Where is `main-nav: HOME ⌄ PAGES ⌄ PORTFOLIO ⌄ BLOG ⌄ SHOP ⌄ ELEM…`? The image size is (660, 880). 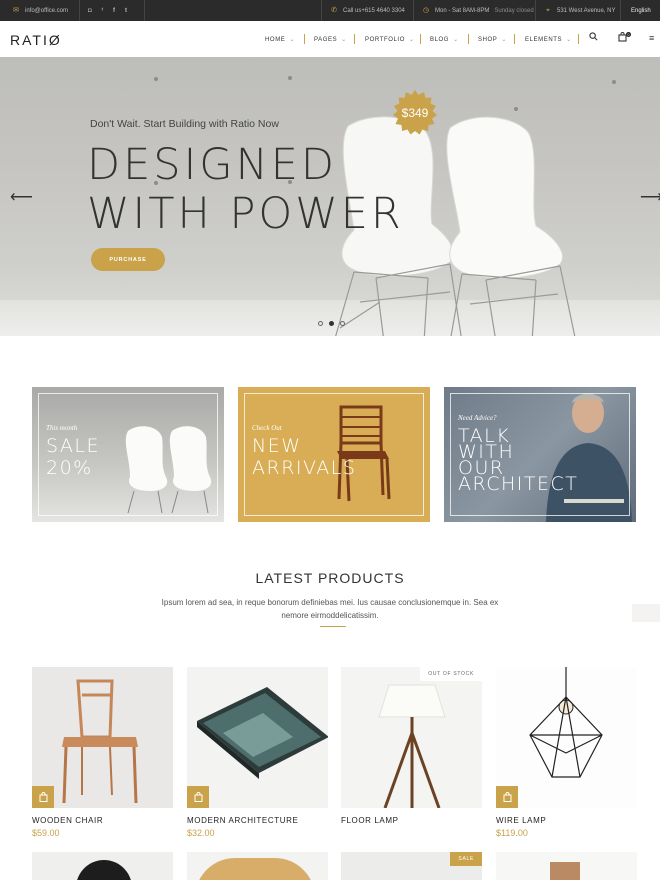
main-nav: HOME ⌄ PAGES ⌄ PORTFOLIO ⌄ BLOG ⌄ SHOP ⌄ ELEM… is located at coordinates (330, 39).